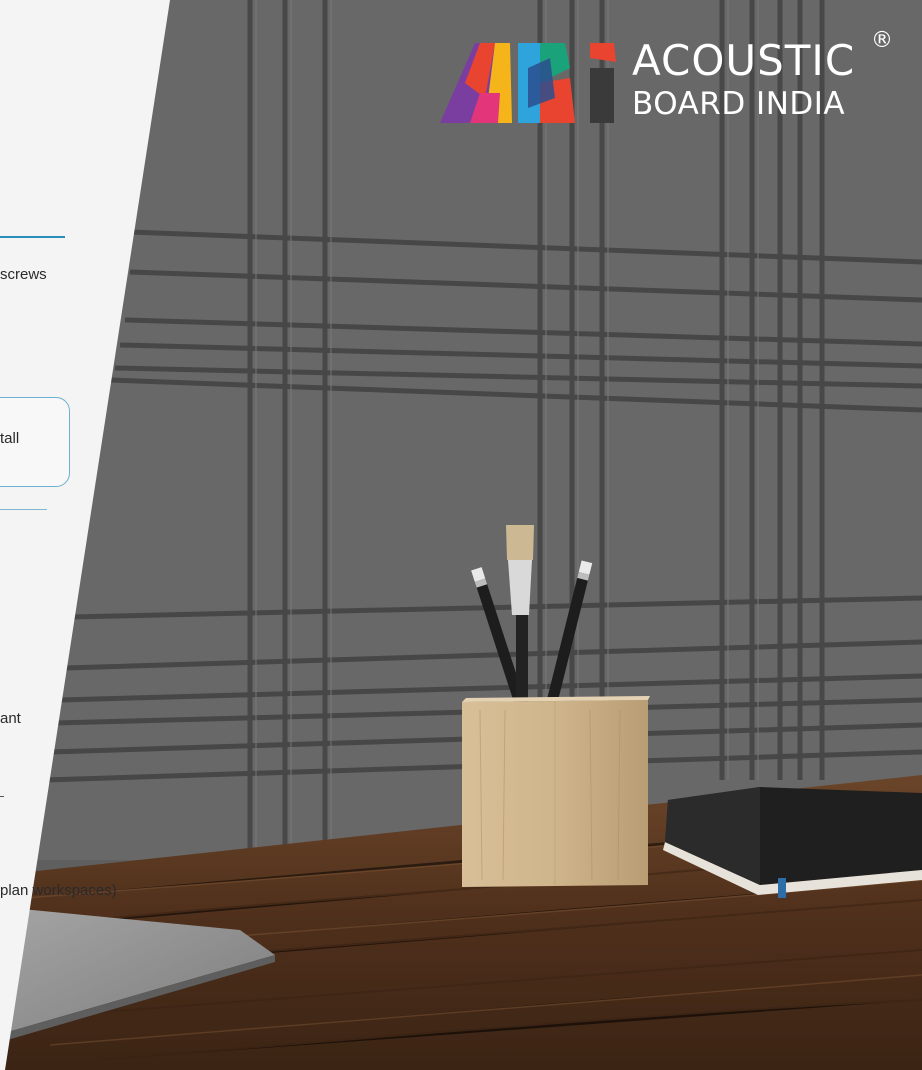  What do you see at coordinates (10, 438) in the screenshot?
I see `panel-text-install: tall` at bounding box center [10, 438].